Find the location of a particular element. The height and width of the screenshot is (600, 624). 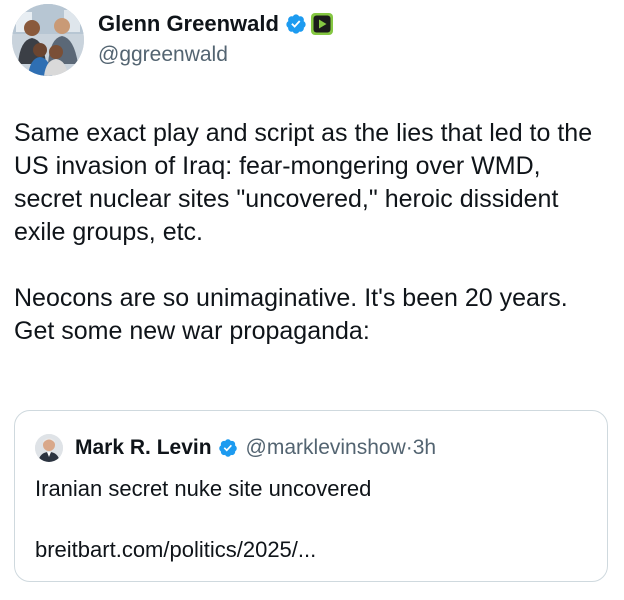

author-avatar is located at coordinates (48, 40).